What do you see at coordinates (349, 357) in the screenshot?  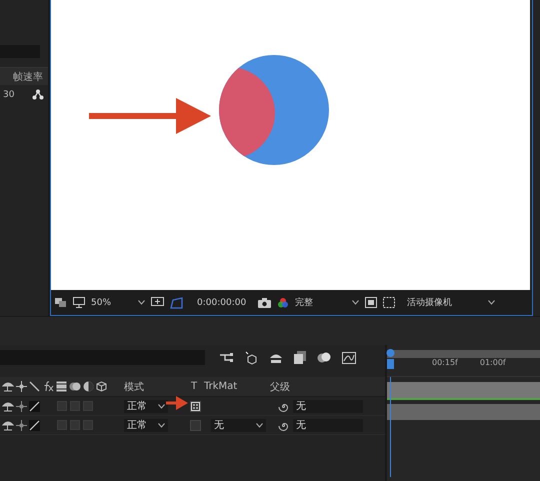 I see `graph-editor-icon` at bounding box center [349, 357].